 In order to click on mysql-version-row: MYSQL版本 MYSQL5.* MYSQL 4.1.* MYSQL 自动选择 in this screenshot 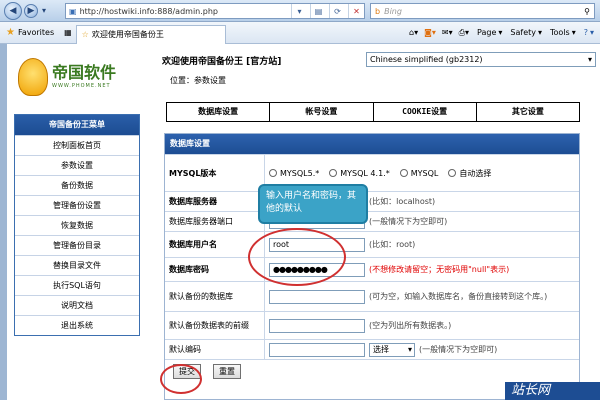, I will do `click(372, 172)`.